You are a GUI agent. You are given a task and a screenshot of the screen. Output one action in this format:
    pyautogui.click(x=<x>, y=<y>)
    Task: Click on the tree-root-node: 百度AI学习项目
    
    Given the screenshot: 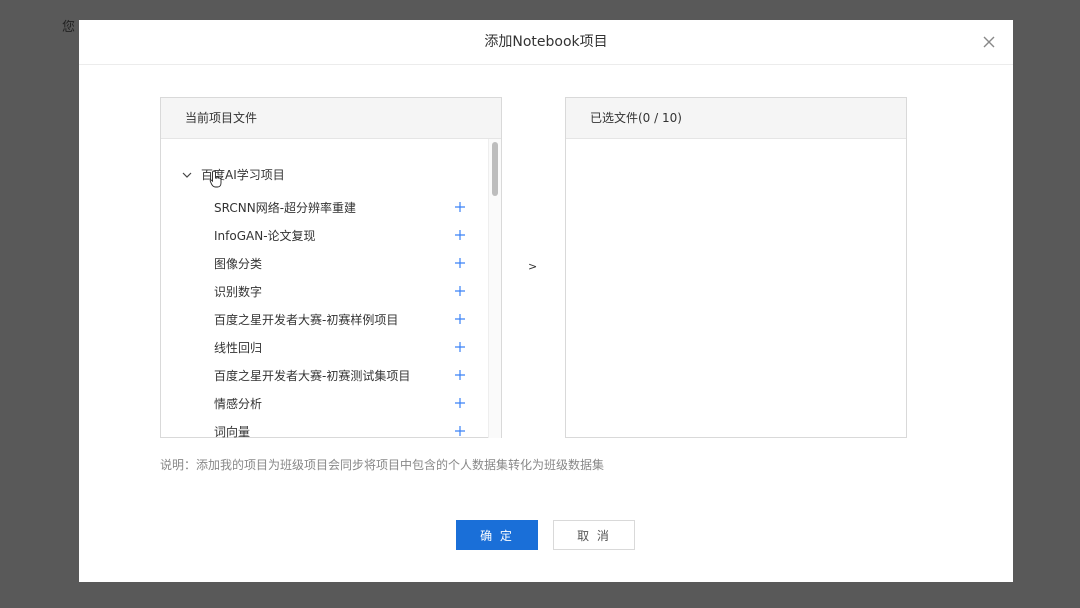 What is the action you would take?
    pyautogui.click(x=233, y=174)
    